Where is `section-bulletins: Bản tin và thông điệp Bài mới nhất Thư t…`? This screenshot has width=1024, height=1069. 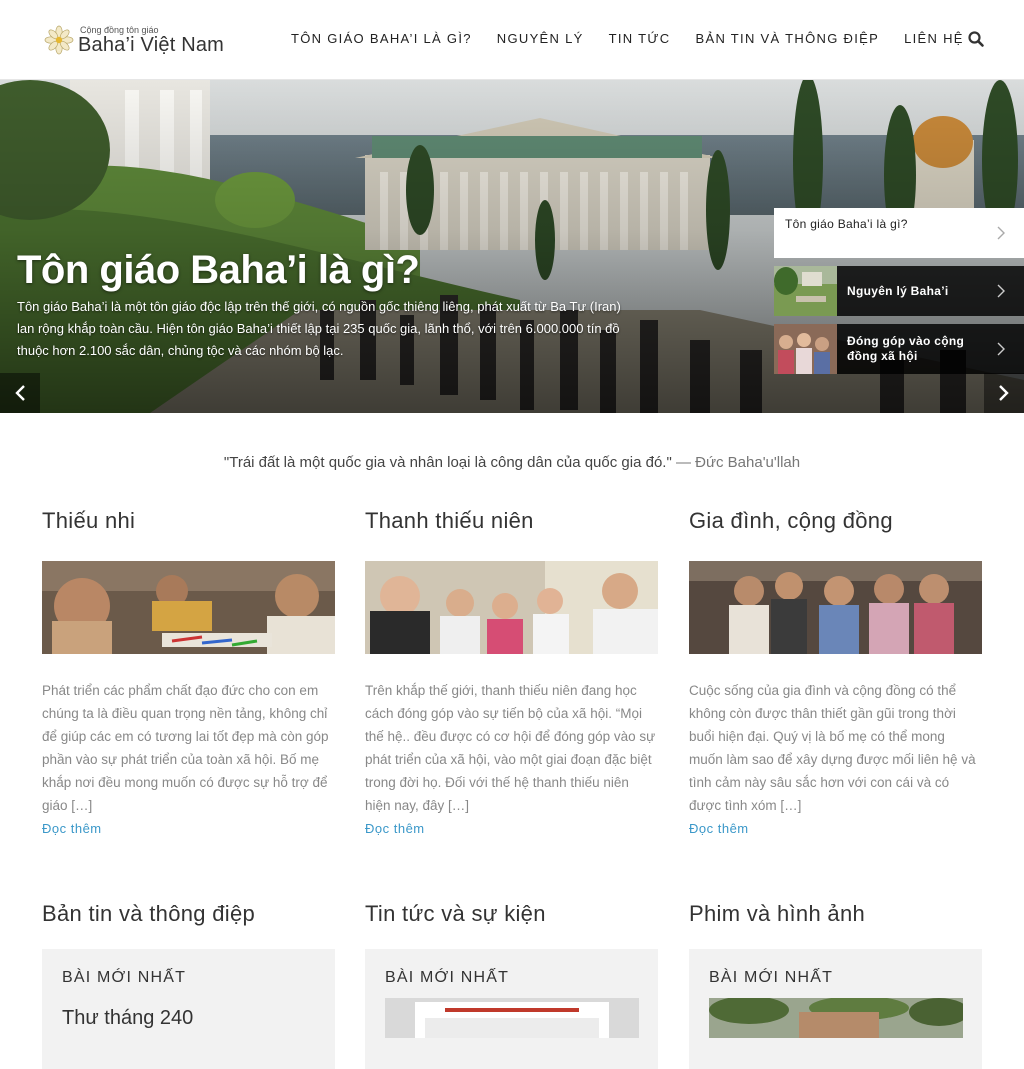
section-bulletins: Bản tin và thông điệp Bài mới nhất Thư t… is located at coordinates (188, 985).